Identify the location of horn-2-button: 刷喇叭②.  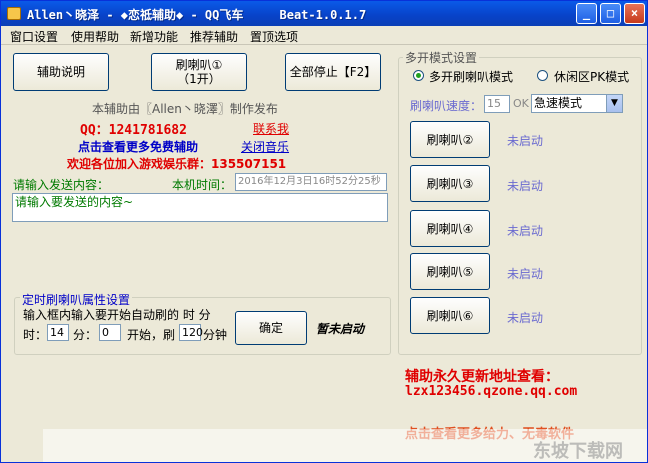
(450, 139).